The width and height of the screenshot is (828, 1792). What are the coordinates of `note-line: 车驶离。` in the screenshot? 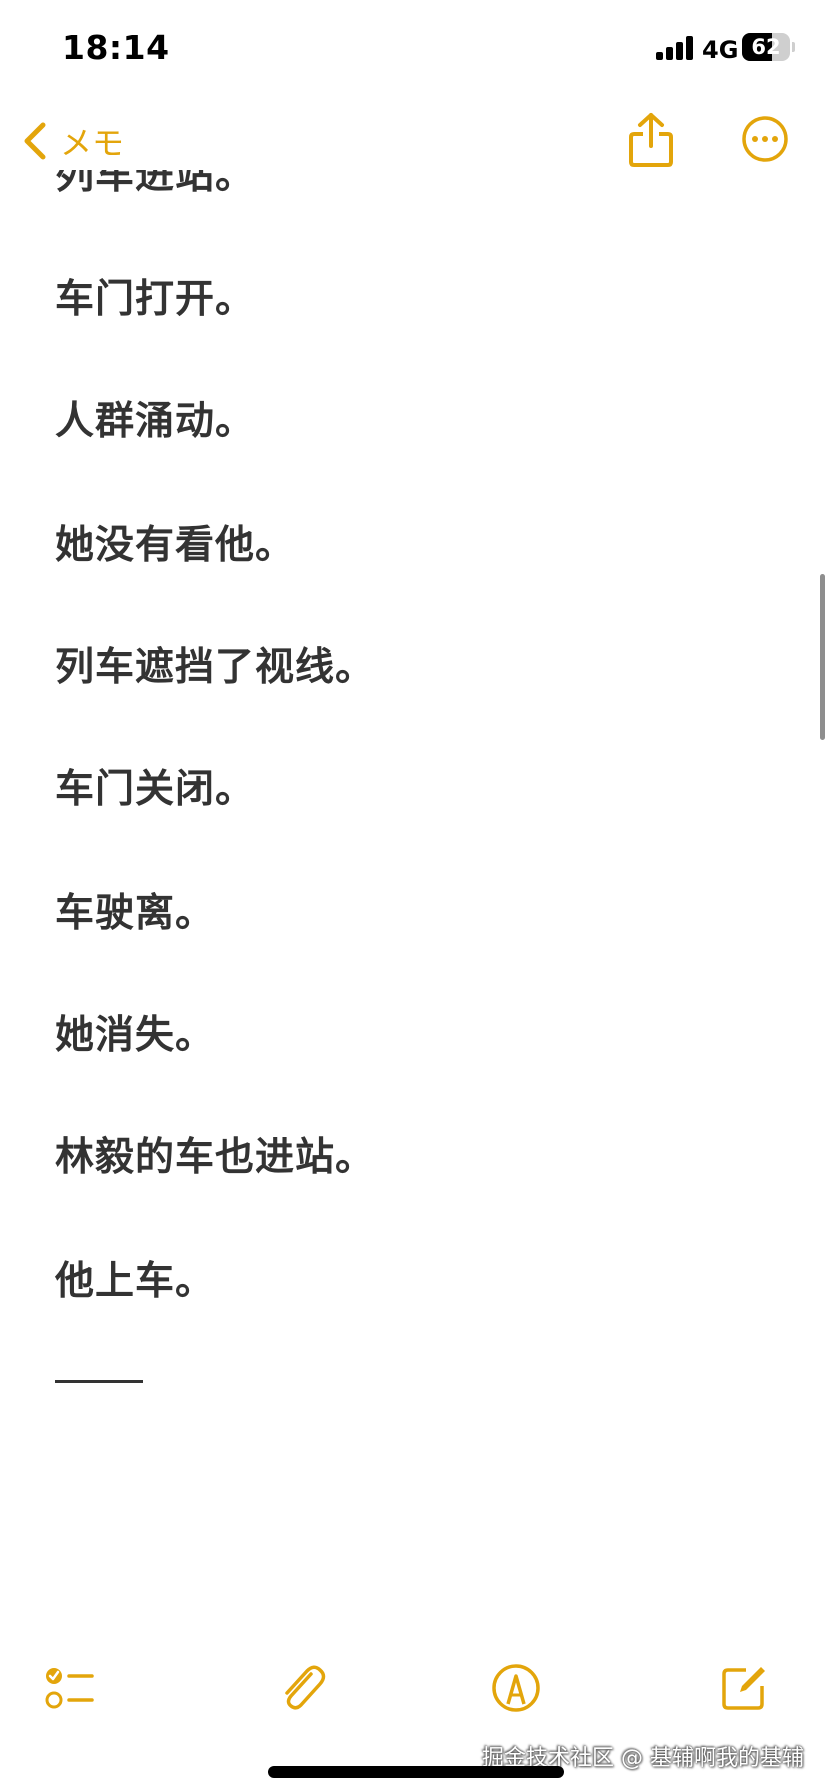 It's located at (135, 910).